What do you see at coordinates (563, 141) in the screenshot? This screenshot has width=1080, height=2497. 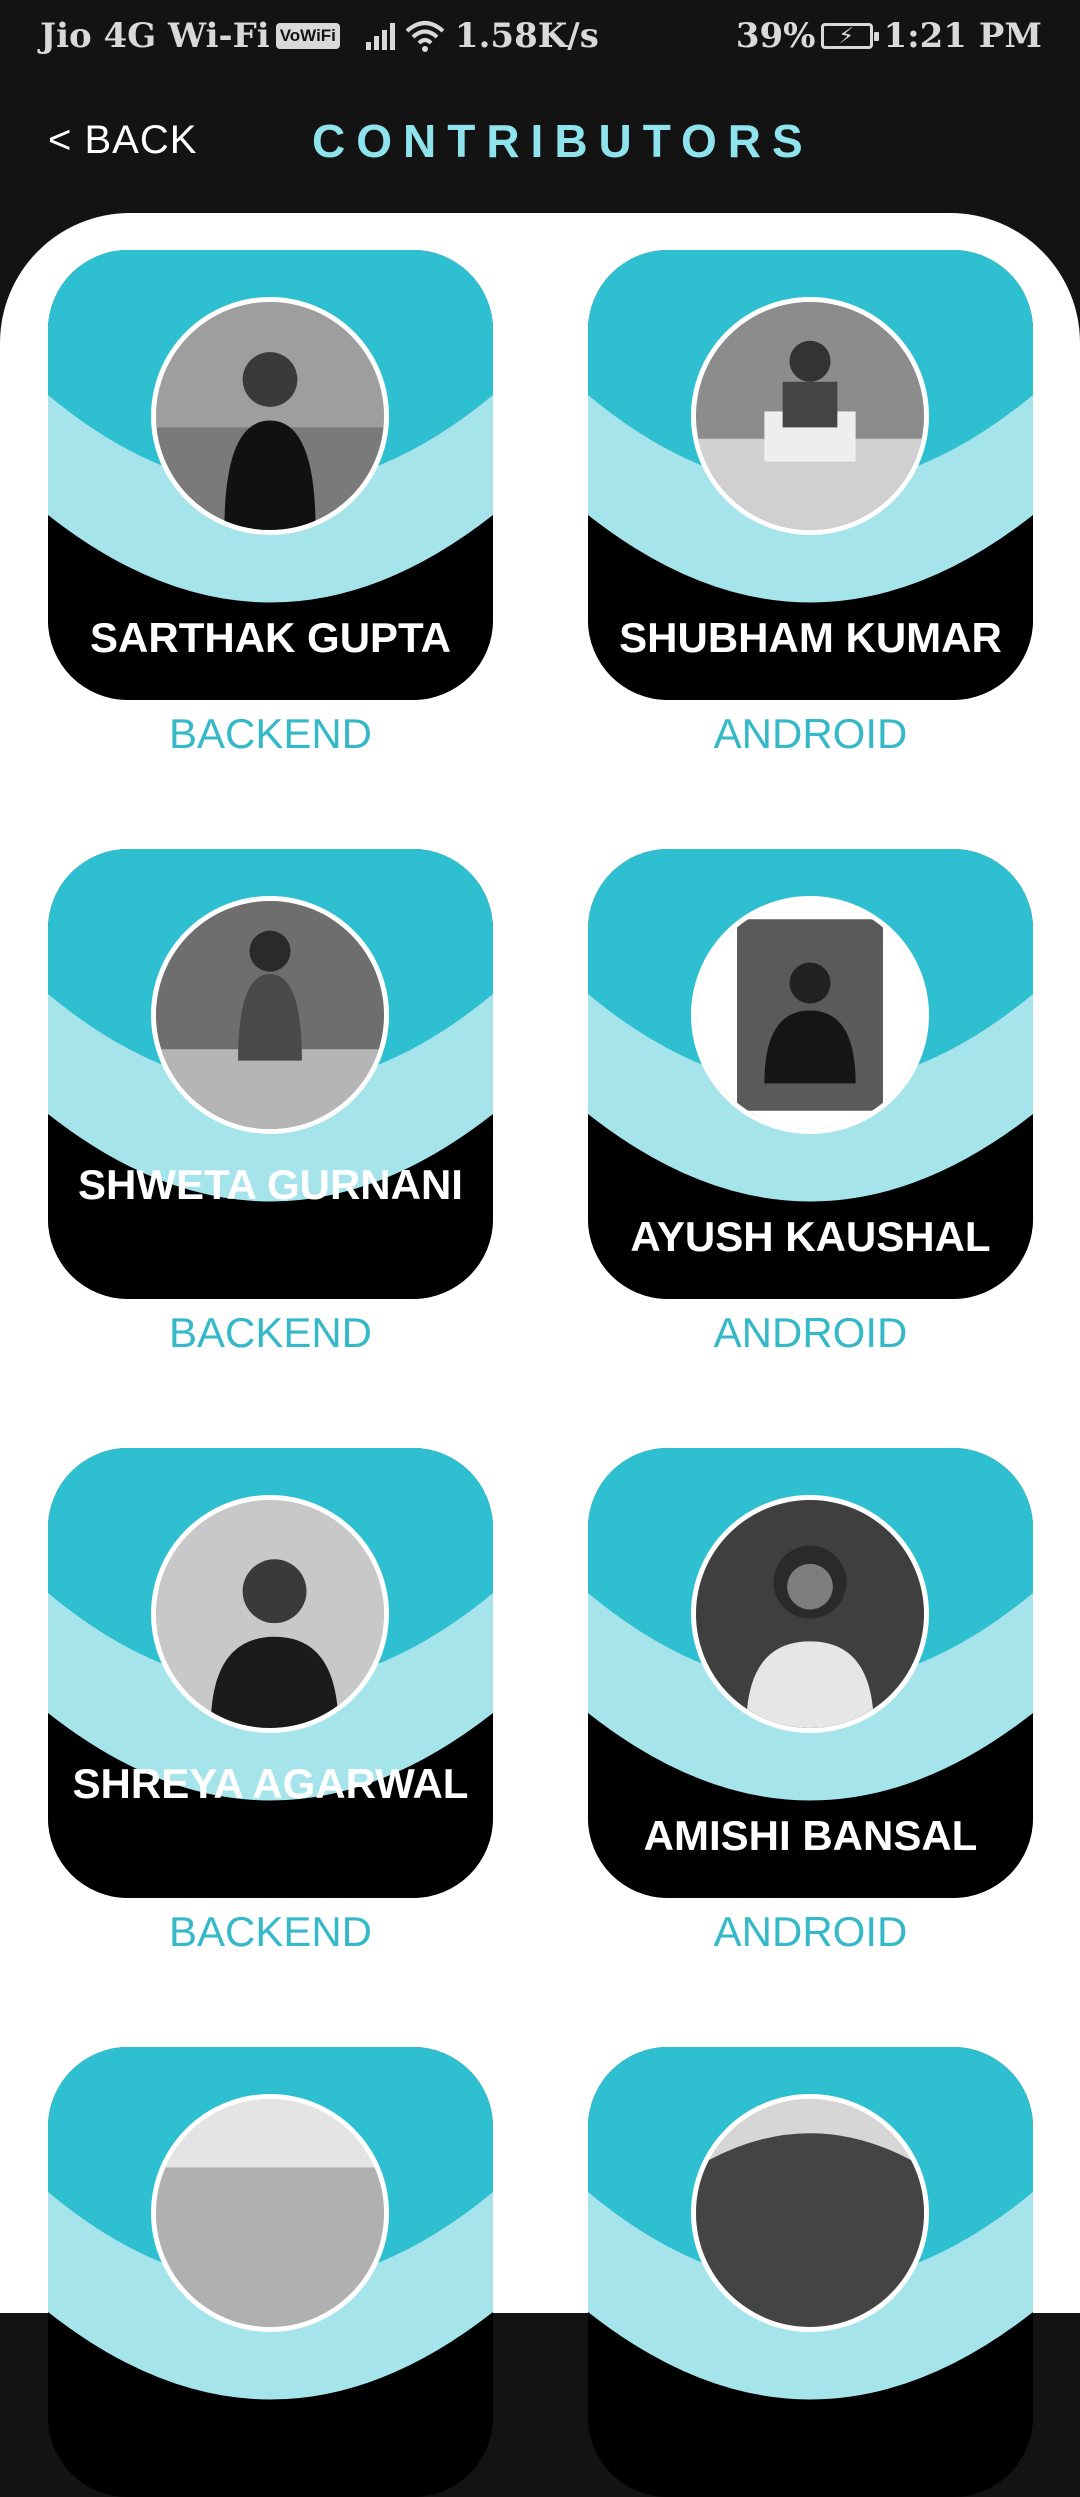 I see `page-title: CONTRIBUTORS` at bounding box center [563, 141].